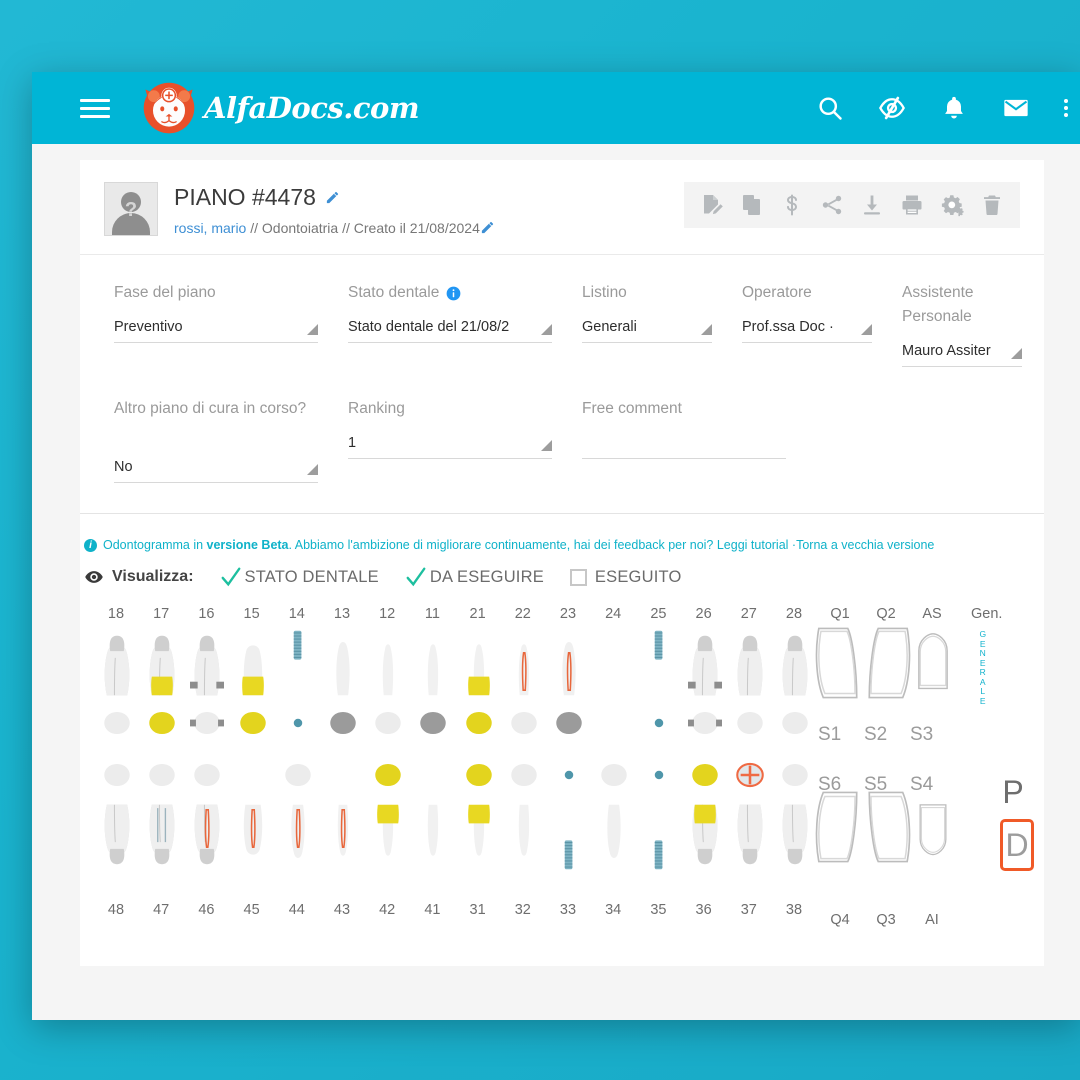 Image resolution: width=1080 pixels, height=1080 pixels. What do you see at coordinates (117, 837) in the screenshot?
I see `tooth-48-molar` at bounding box center [117, 837].